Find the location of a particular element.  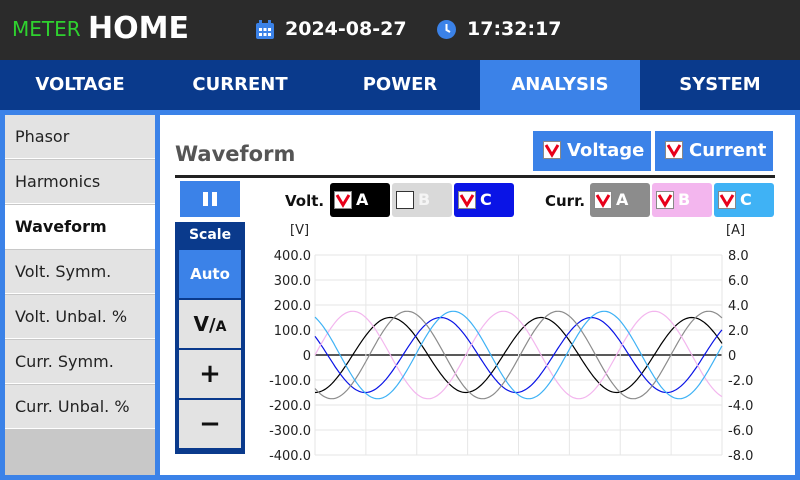

left-tick-label: -100.0 is located at coordinates (290, 381).